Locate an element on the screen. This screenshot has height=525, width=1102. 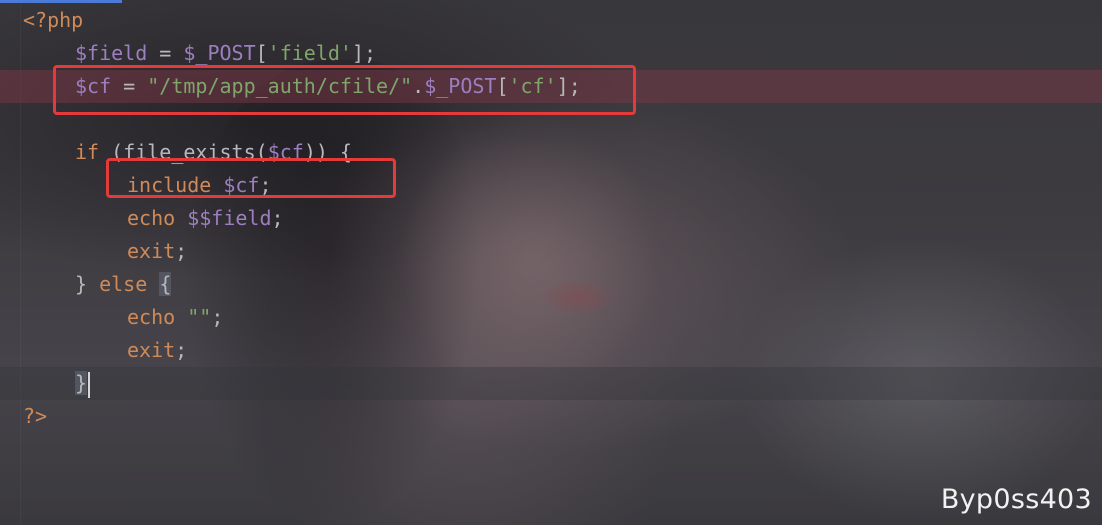
active-tab-indicator is located at coordinates (61, 1).